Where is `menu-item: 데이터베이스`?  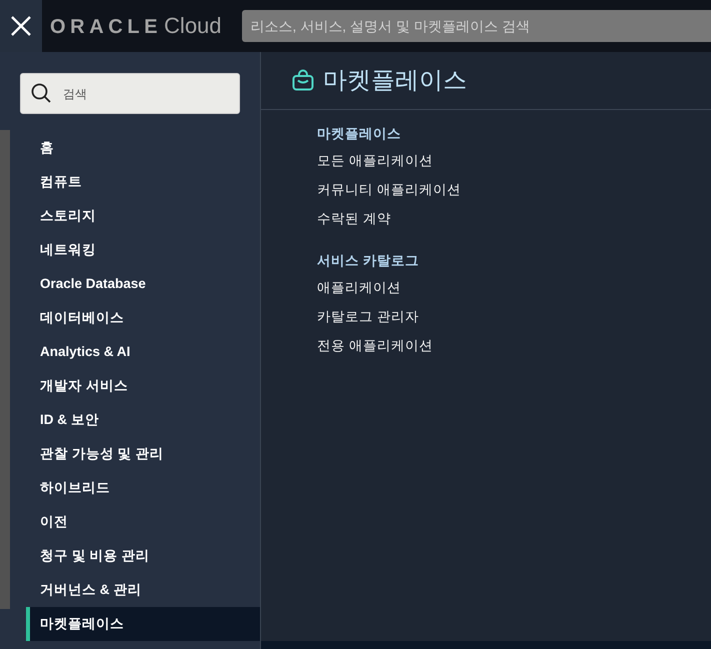
menu-item: 데이터베이스 is located at coordinates (143, 318).